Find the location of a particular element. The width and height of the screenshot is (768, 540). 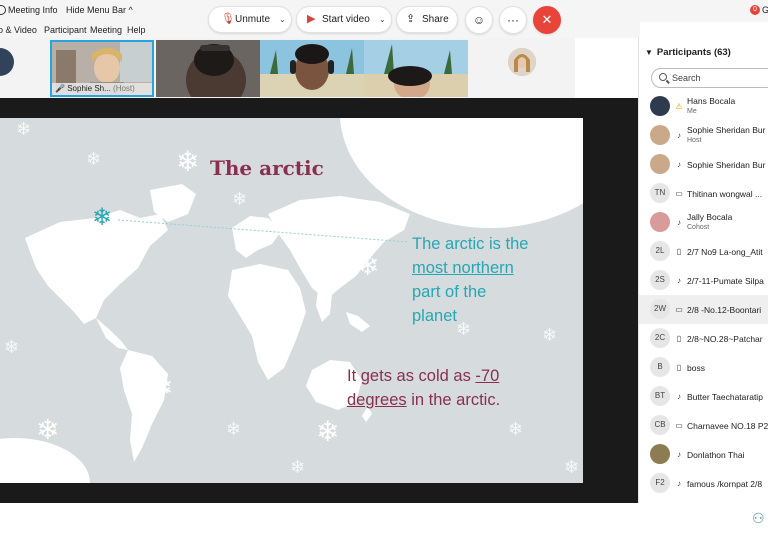

avatar: 2L is located at coordinates (660, 251).